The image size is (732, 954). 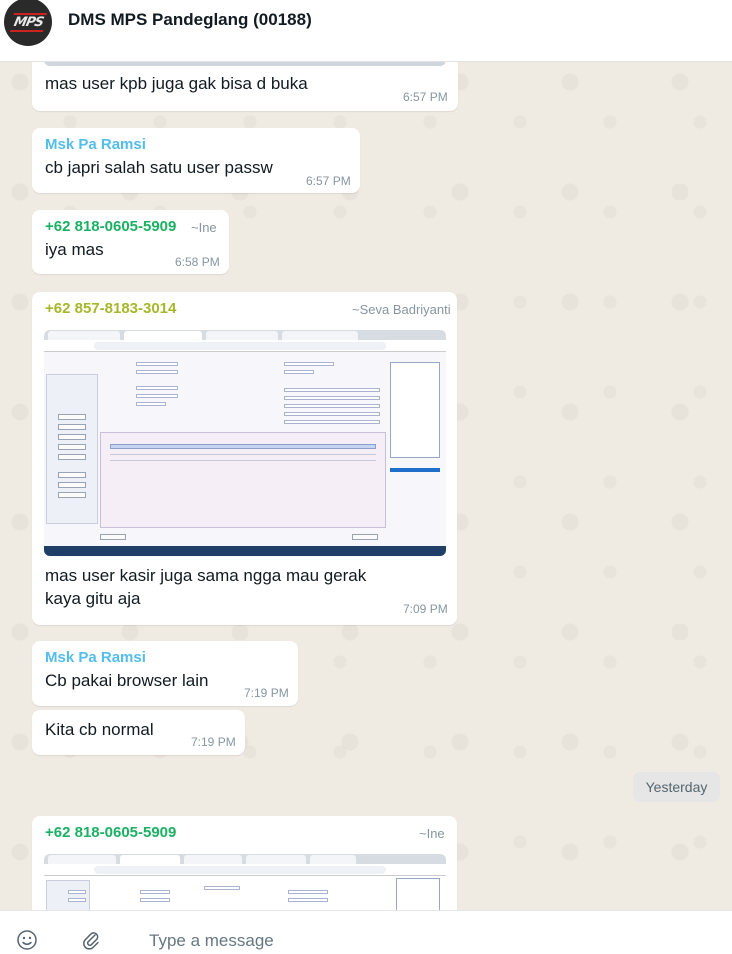 I want to click on message-text-line-2: kaya gitu aja, so click(x=93, y=598).